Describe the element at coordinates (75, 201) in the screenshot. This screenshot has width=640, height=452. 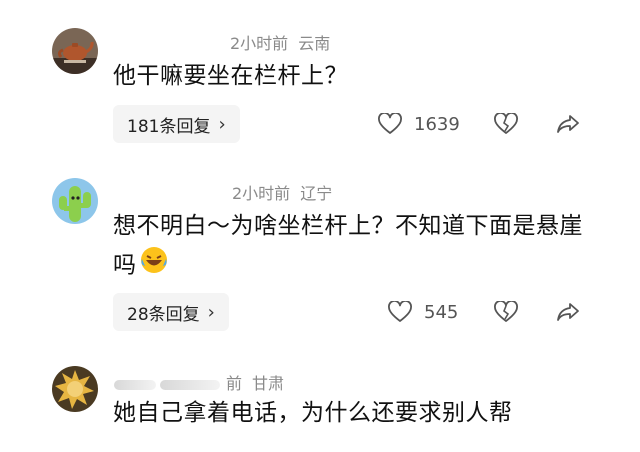
I see `cactus-avatar-icon` at that location.